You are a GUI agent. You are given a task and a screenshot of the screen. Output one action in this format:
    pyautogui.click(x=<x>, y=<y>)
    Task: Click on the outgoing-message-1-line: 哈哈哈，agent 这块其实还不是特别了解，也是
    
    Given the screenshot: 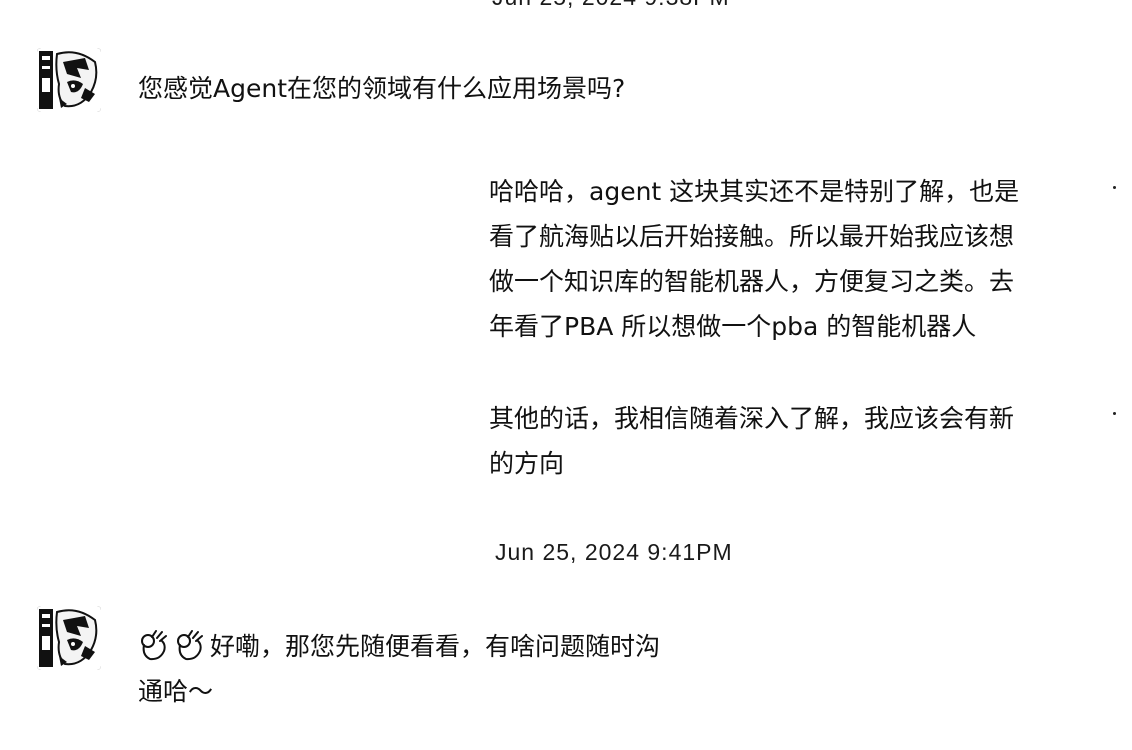 What is the action you would take?
    pyautogui.click(x=754, y=191)
    